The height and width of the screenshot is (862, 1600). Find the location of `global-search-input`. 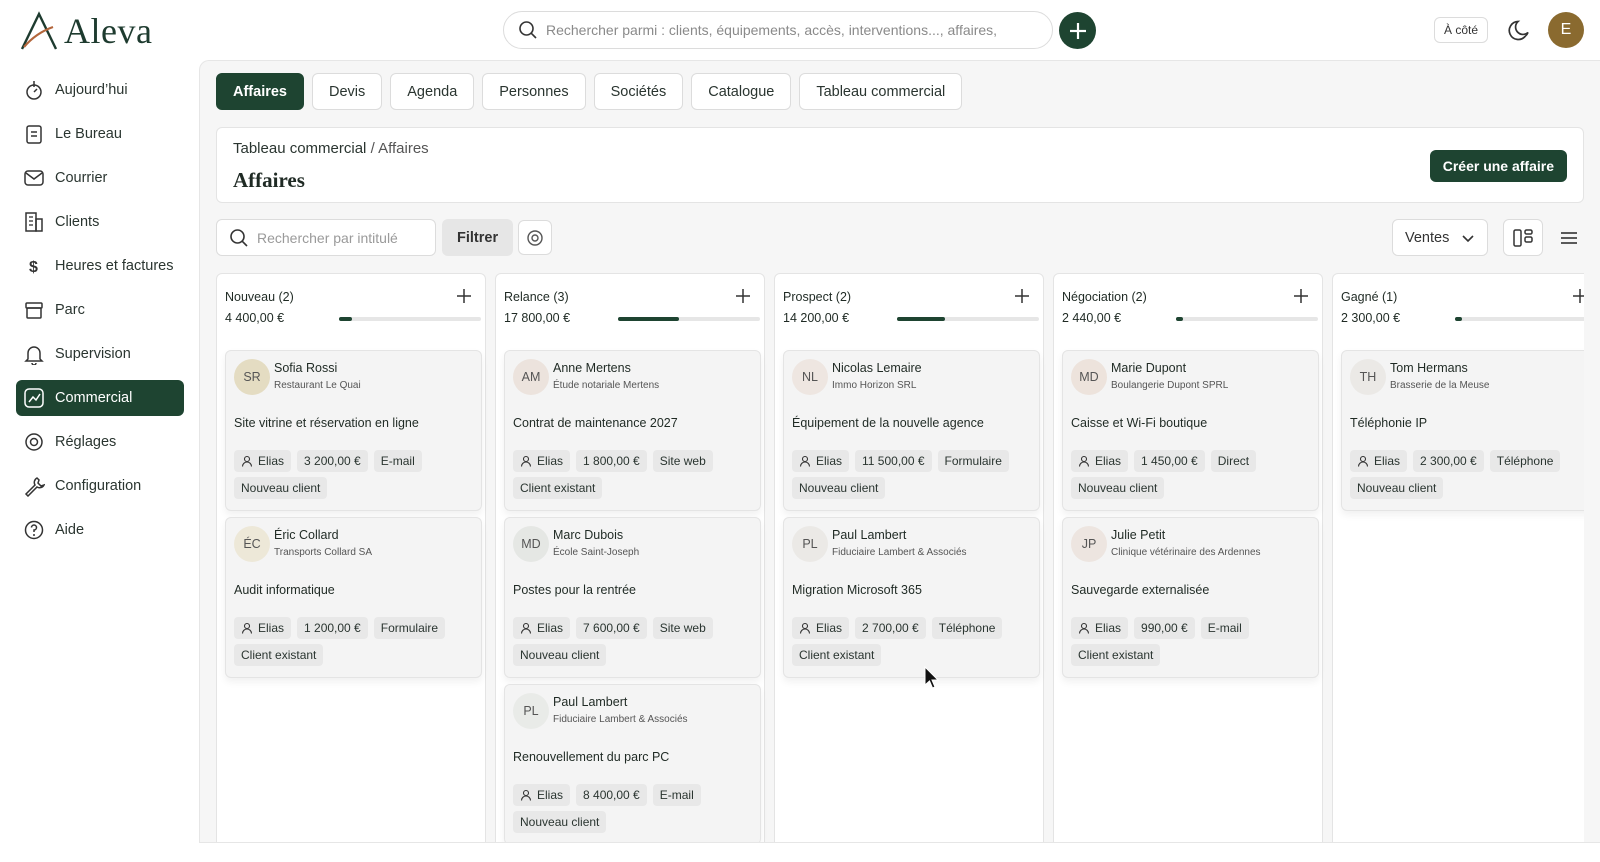

global-search-input is located at coordinates (786, 30).